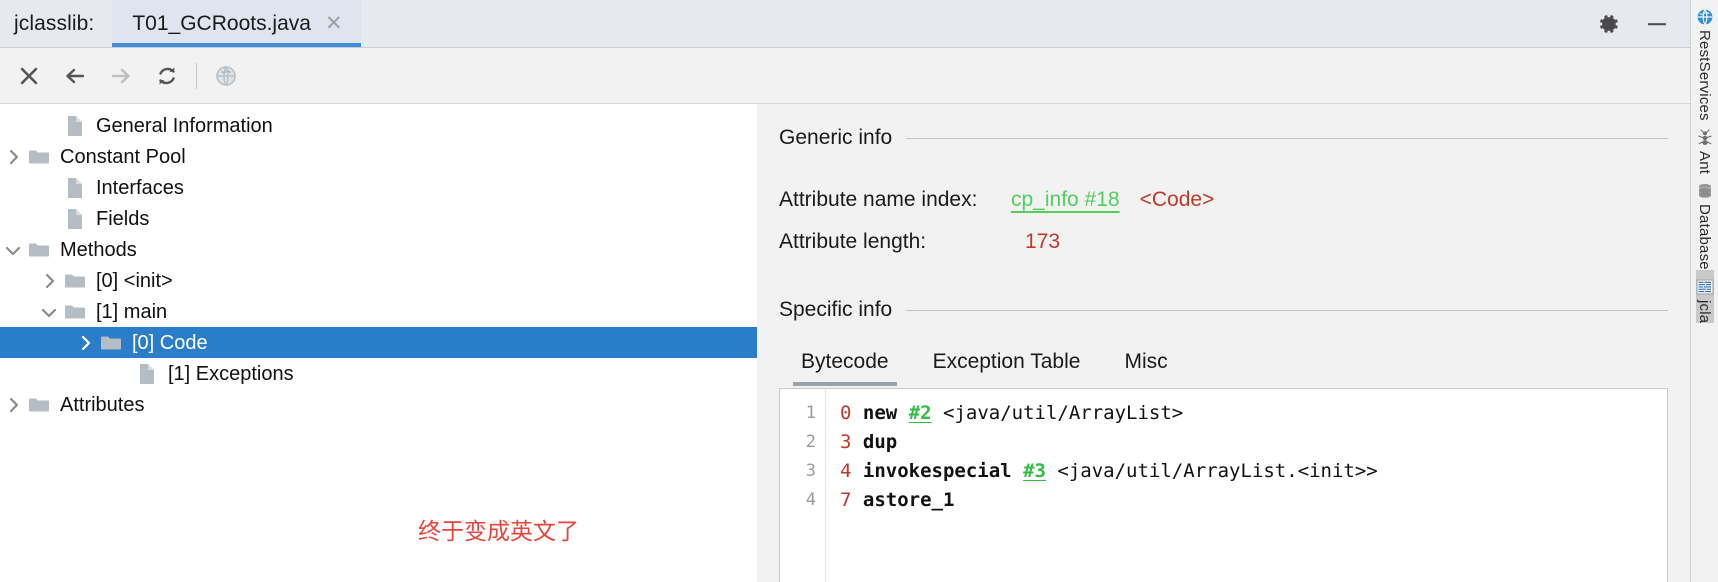 The height and width of the screenshot is (582, 1718). Describe the element at coordinates (184, 125) in the screenshot. I see `tree-item-label: General Information` at that location.